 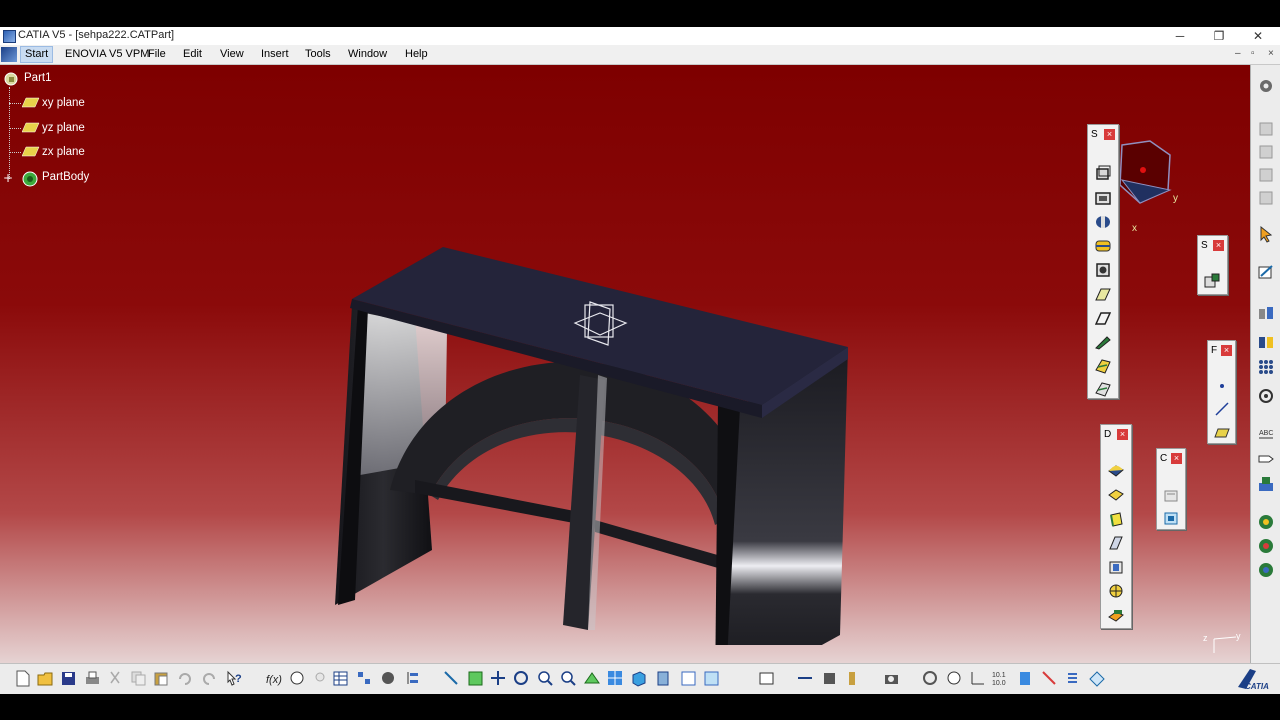 What do you see at coordinates (1253, 53) in the screenshot?
I see `mdi-restore-button: ▫` at bounding box center [1253, 53].